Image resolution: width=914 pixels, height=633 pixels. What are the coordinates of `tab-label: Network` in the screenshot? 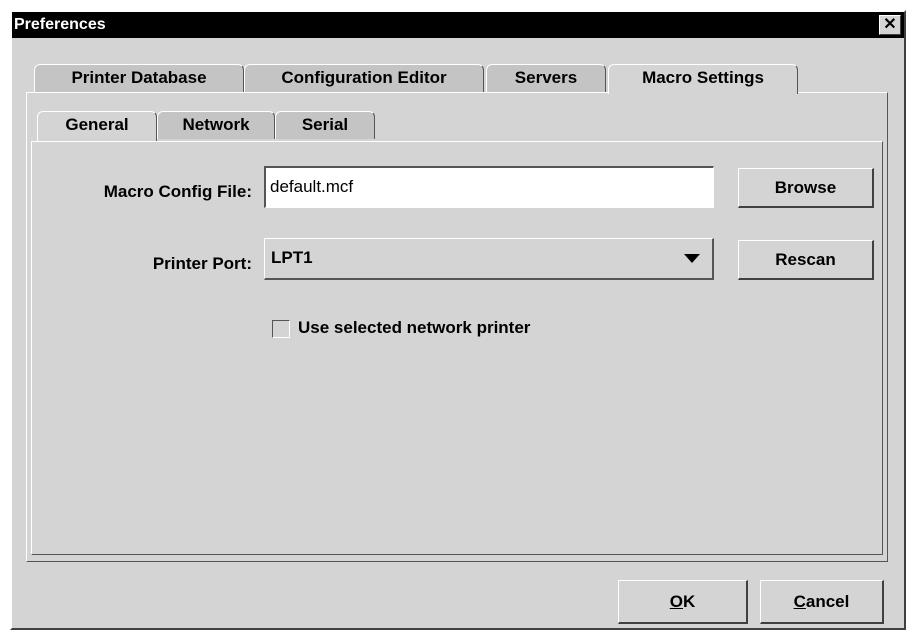 It's located at (216, 124).